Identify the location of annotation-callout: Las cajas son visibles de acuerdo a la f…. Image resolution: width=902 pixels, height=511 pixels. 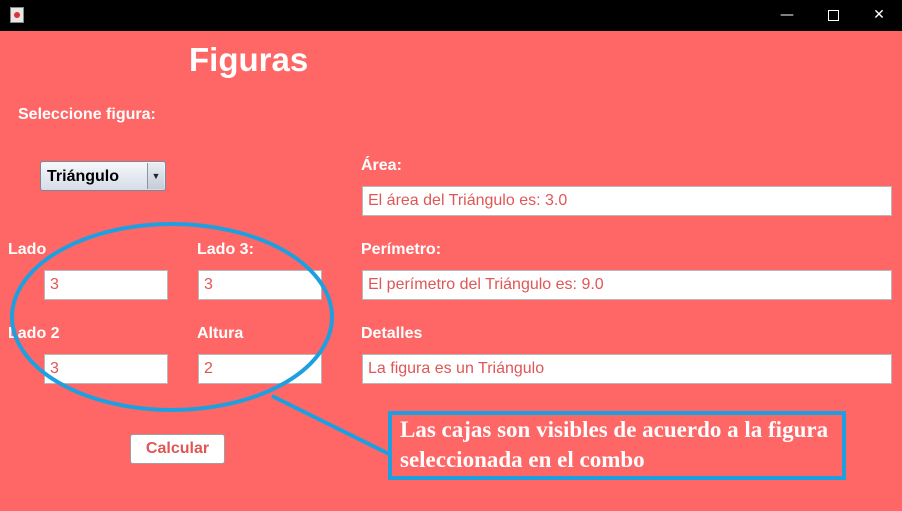
(617, 445).